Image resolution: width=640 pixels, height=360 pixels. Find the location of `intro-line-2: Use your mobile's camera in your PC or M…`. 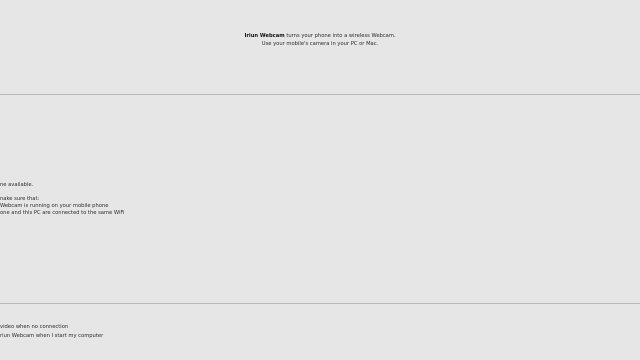

intro-line-2: Use your mobile's camera in your PC or M… is located at coordinates (320, 43).